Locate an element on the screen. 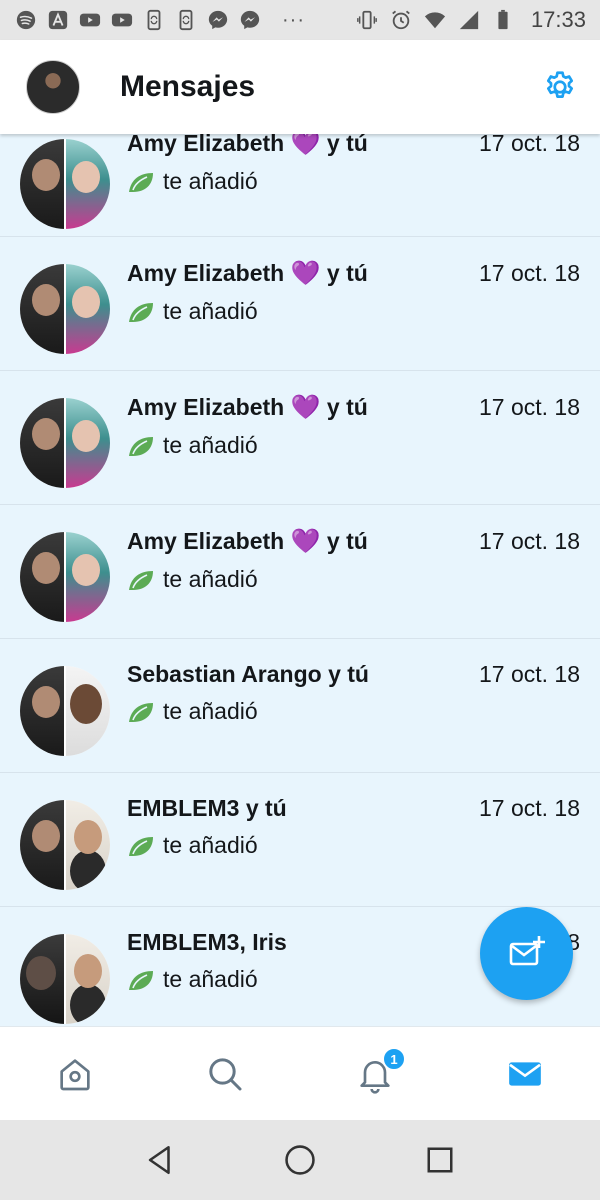 The image size is (600, 1200). signal-icon is located at coordinates (469, 20).